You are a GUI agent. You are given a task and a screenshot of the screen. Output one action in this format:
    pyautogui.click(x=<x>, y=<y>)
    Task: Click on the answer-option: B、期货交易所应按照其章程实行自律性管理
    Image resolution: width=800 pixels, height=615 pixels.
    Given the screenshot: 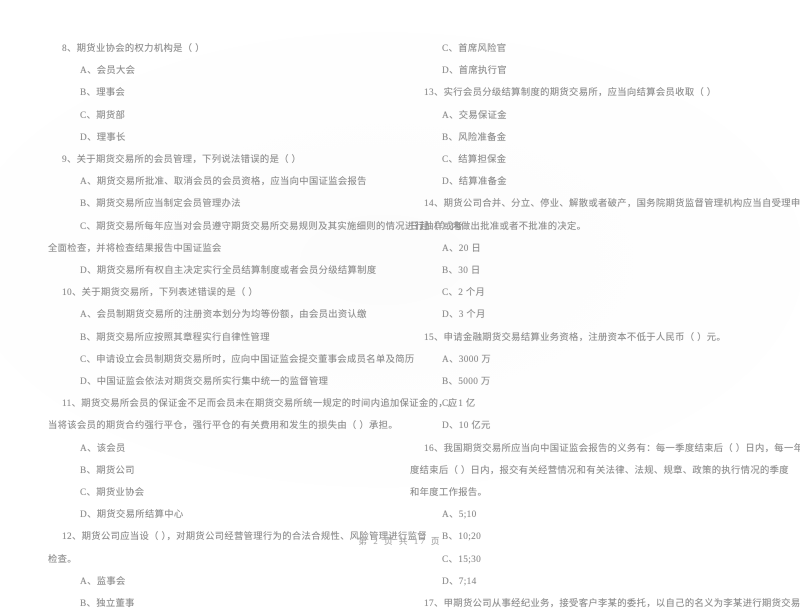 What is the action you would take?
    pyautogui.click(x=175, y=337)
    